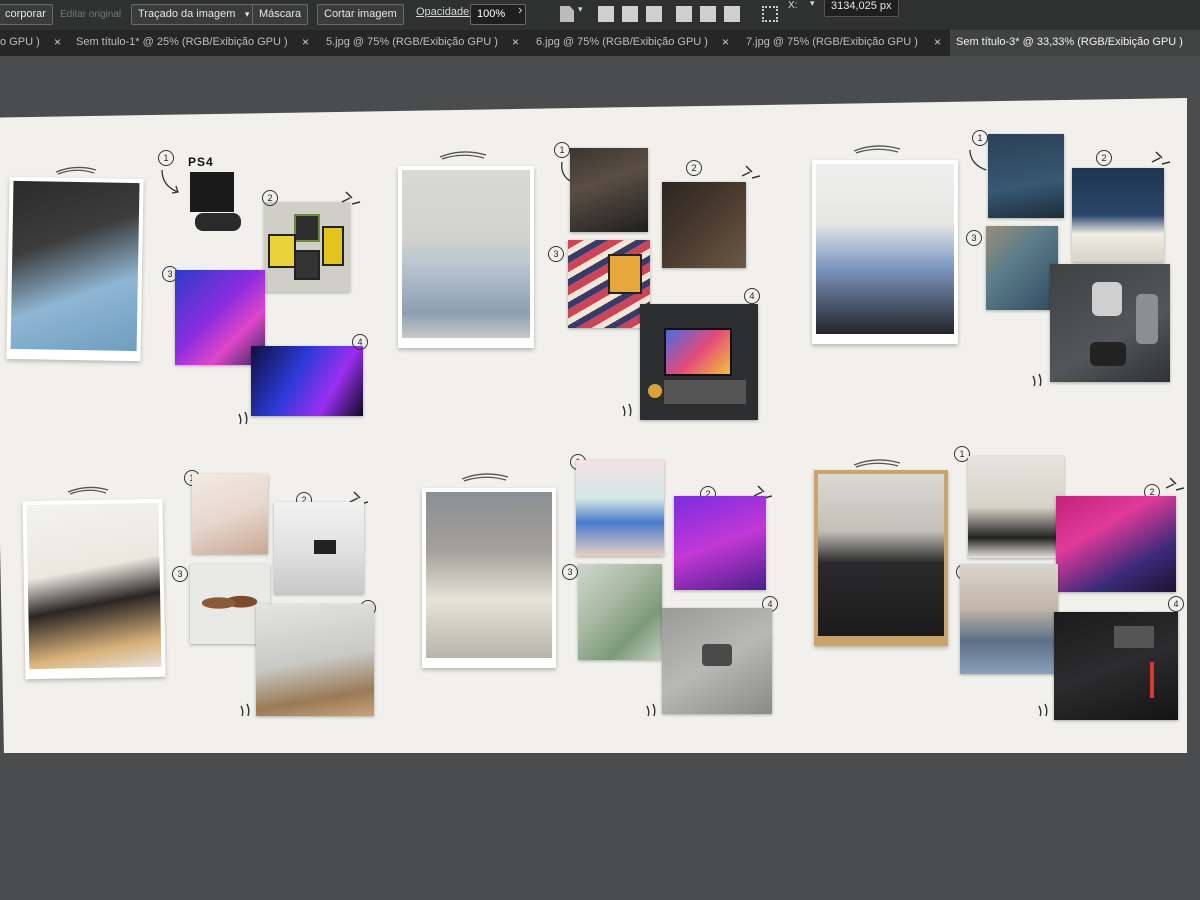 This screenshot has height=900, width=1200. What do you see at coordinates (717, 661) in the screenshot?
I see `headphones-image` at bounding box center [717, 661].